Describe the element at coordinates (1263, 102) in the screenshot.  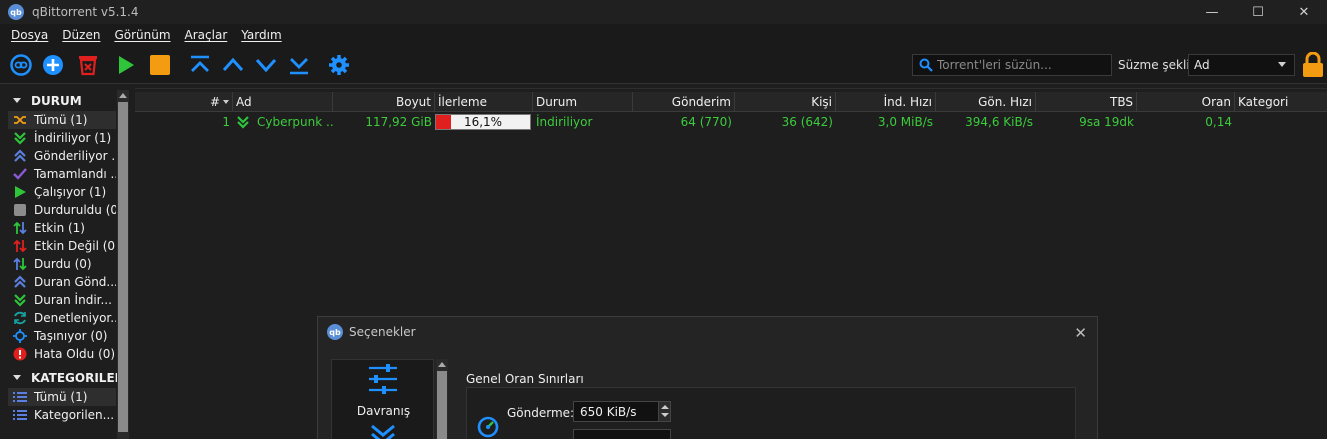
I see `column-label: Kategori` at that location.